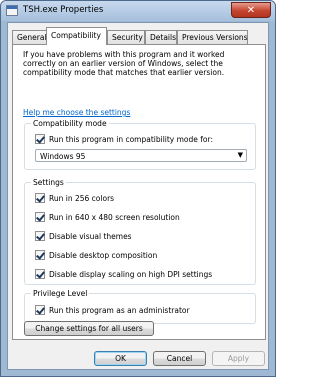 The image size is (320, 377). What do you see at coordinates (240, 155) in the screenshot?
I see `chevron-down-icon: ▼` at bounding box center [240, 155].